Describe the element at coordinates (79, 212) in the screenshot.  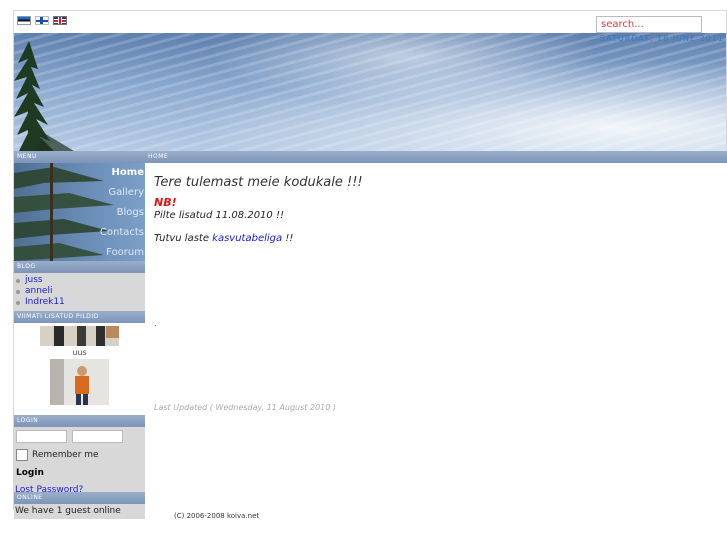
I see `main-menu: Home Gallery Blogs Contacts Foorum` at that location.